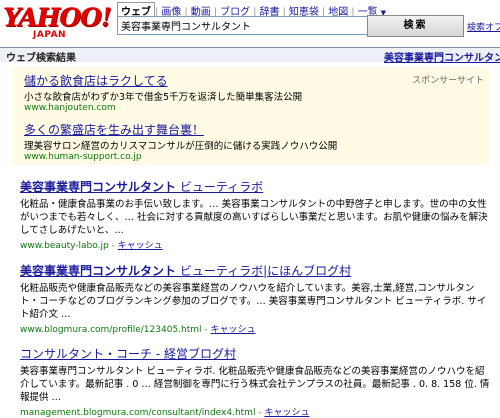 This screenshot has width=500, height=418. Describe the element at coordinates (255, 353) in the screenshot. I see `result-title: コンサルタント・コーチ - 経営ブログ村` at that location.